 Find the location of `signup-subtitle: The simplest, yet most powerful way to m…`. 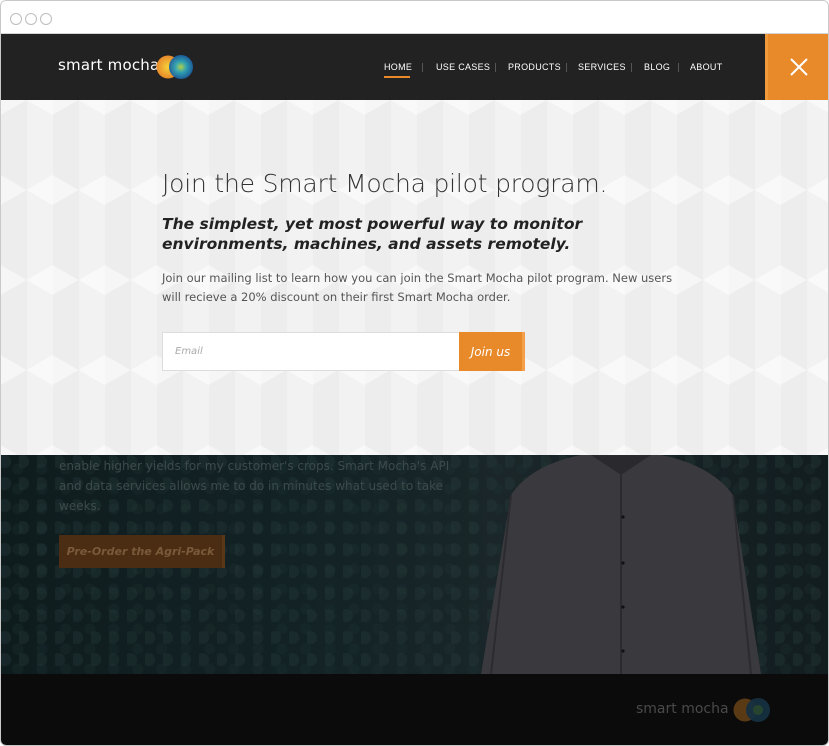

signup-subtitle: The simplest, yet most powerful way to m… is located at coordinates (372, 234).